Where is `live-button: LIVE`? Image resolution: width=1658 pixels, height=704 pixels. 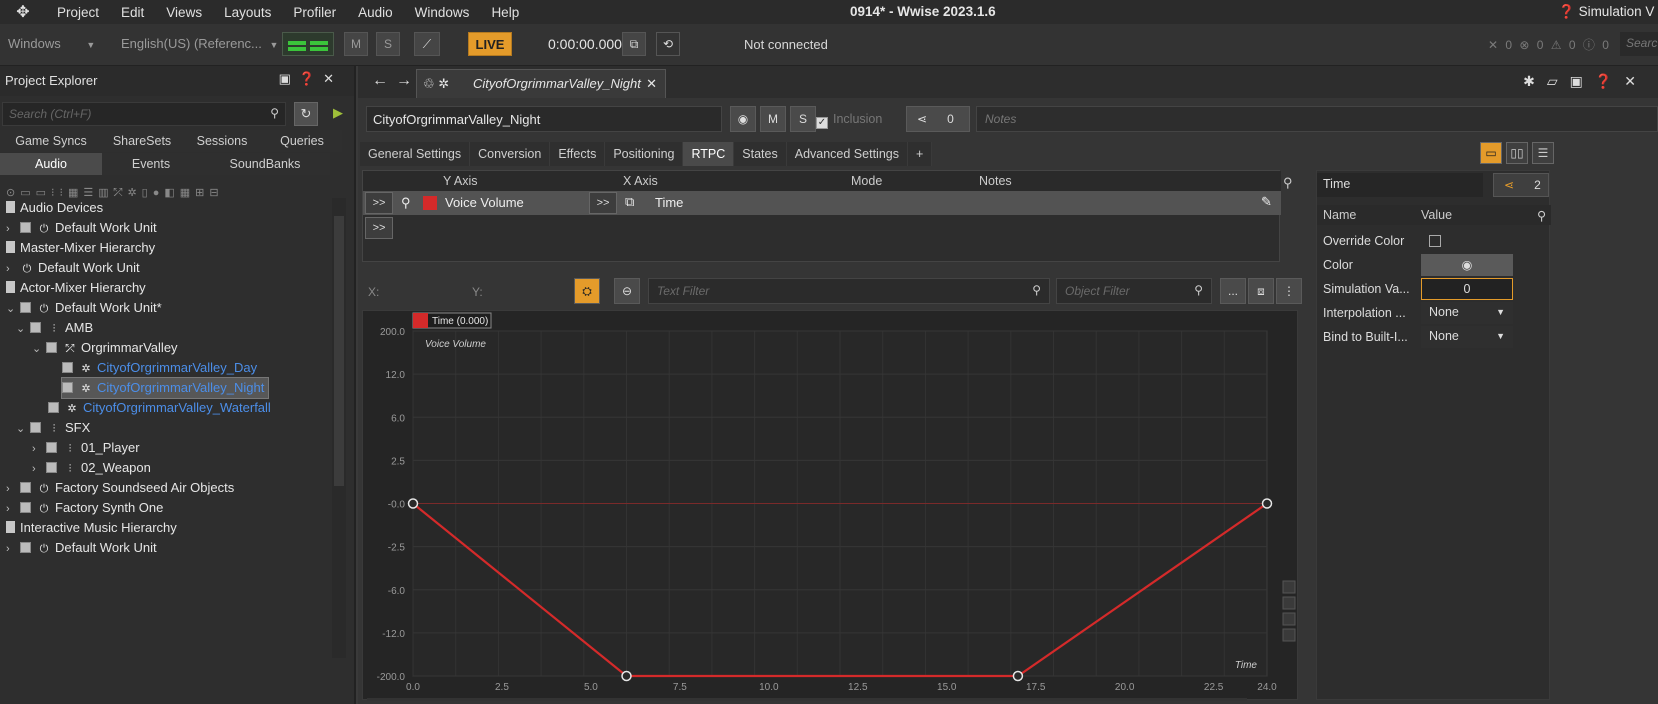
live-button: LIVE is located at coordinates (490, 44).